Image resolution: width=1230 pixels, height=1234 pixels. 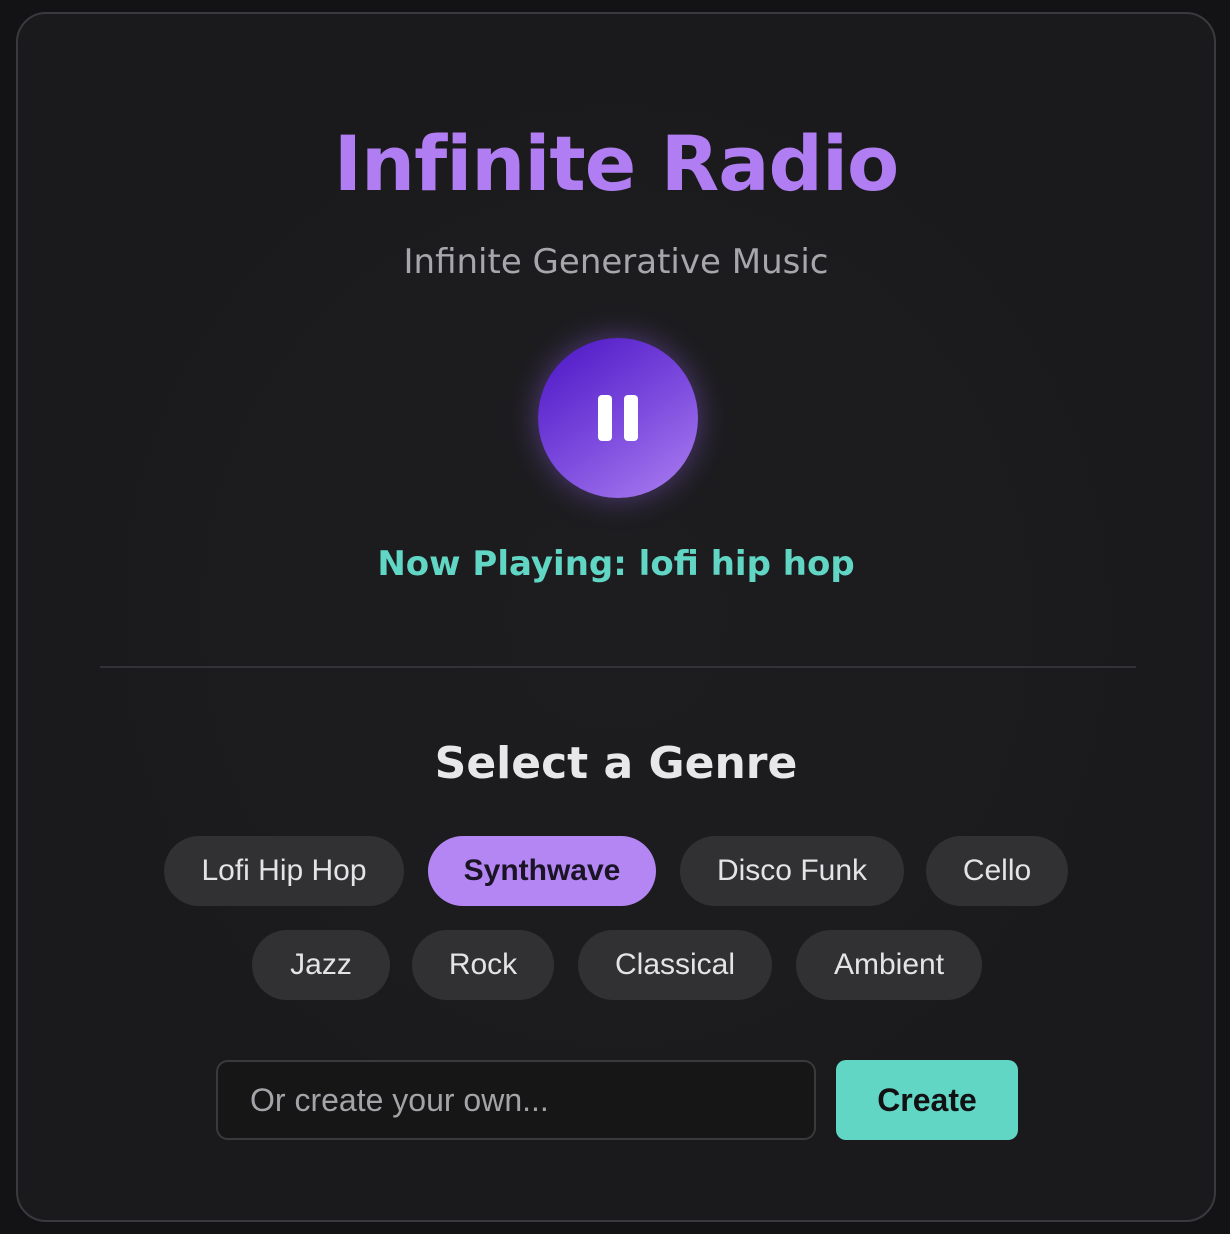 I want to click on genre-chip-lofi-hip-hop: Lofi Hip Hop, so click(x=284, y=871).